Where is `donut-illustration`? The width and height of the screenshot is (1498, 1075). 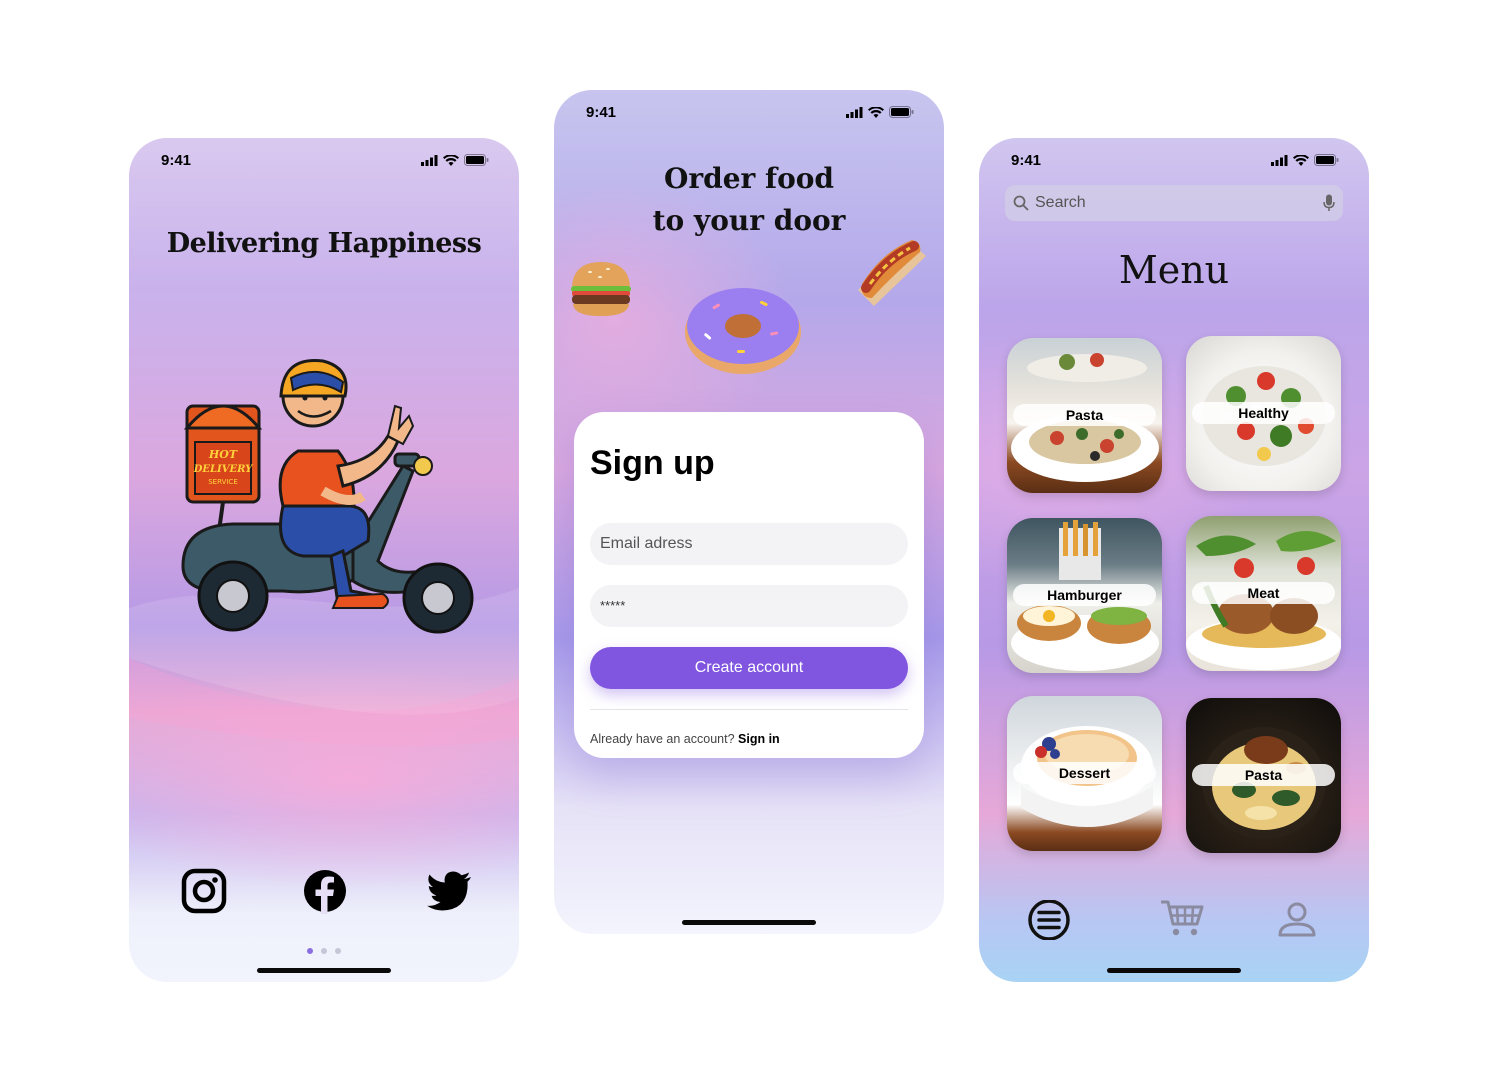 donut-illustration is located at coordinates (743, 331).